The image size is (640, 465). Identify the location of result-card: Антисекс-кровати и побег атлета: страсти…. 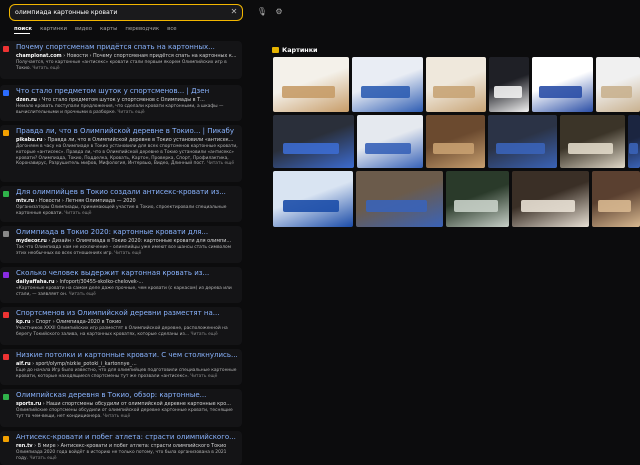
(121, 448).